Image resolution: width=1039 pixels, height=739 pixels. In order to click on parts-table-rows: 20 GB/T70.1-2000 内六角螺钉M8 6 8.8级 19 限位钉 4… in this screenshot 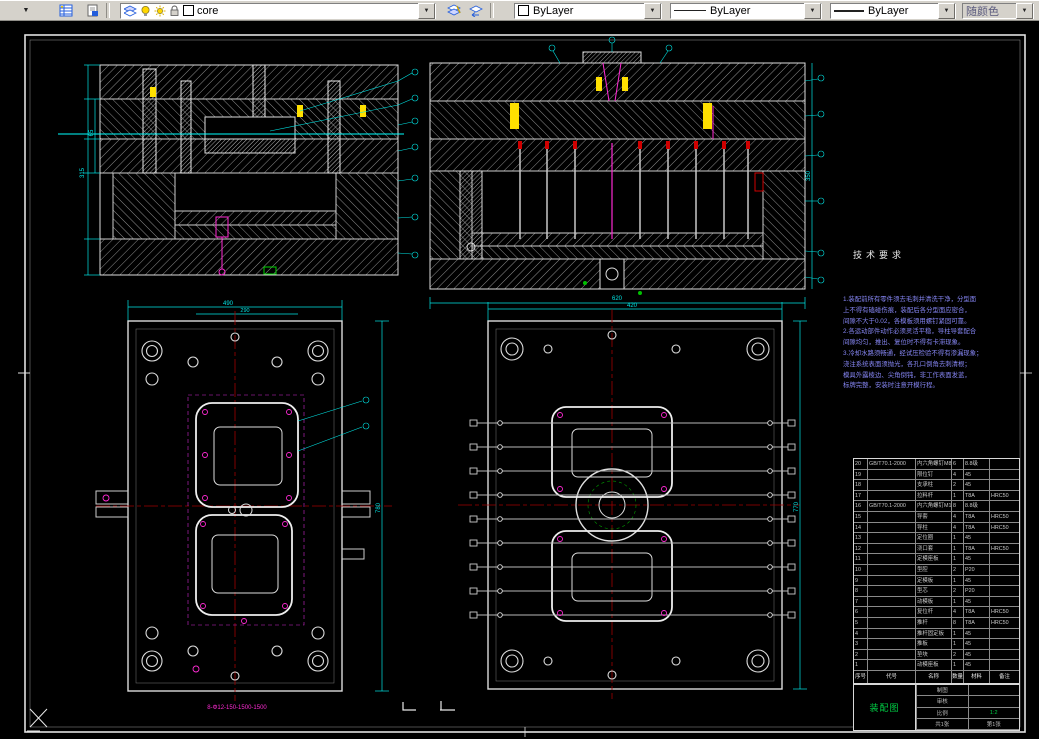, I will do `click(936, 565)`.